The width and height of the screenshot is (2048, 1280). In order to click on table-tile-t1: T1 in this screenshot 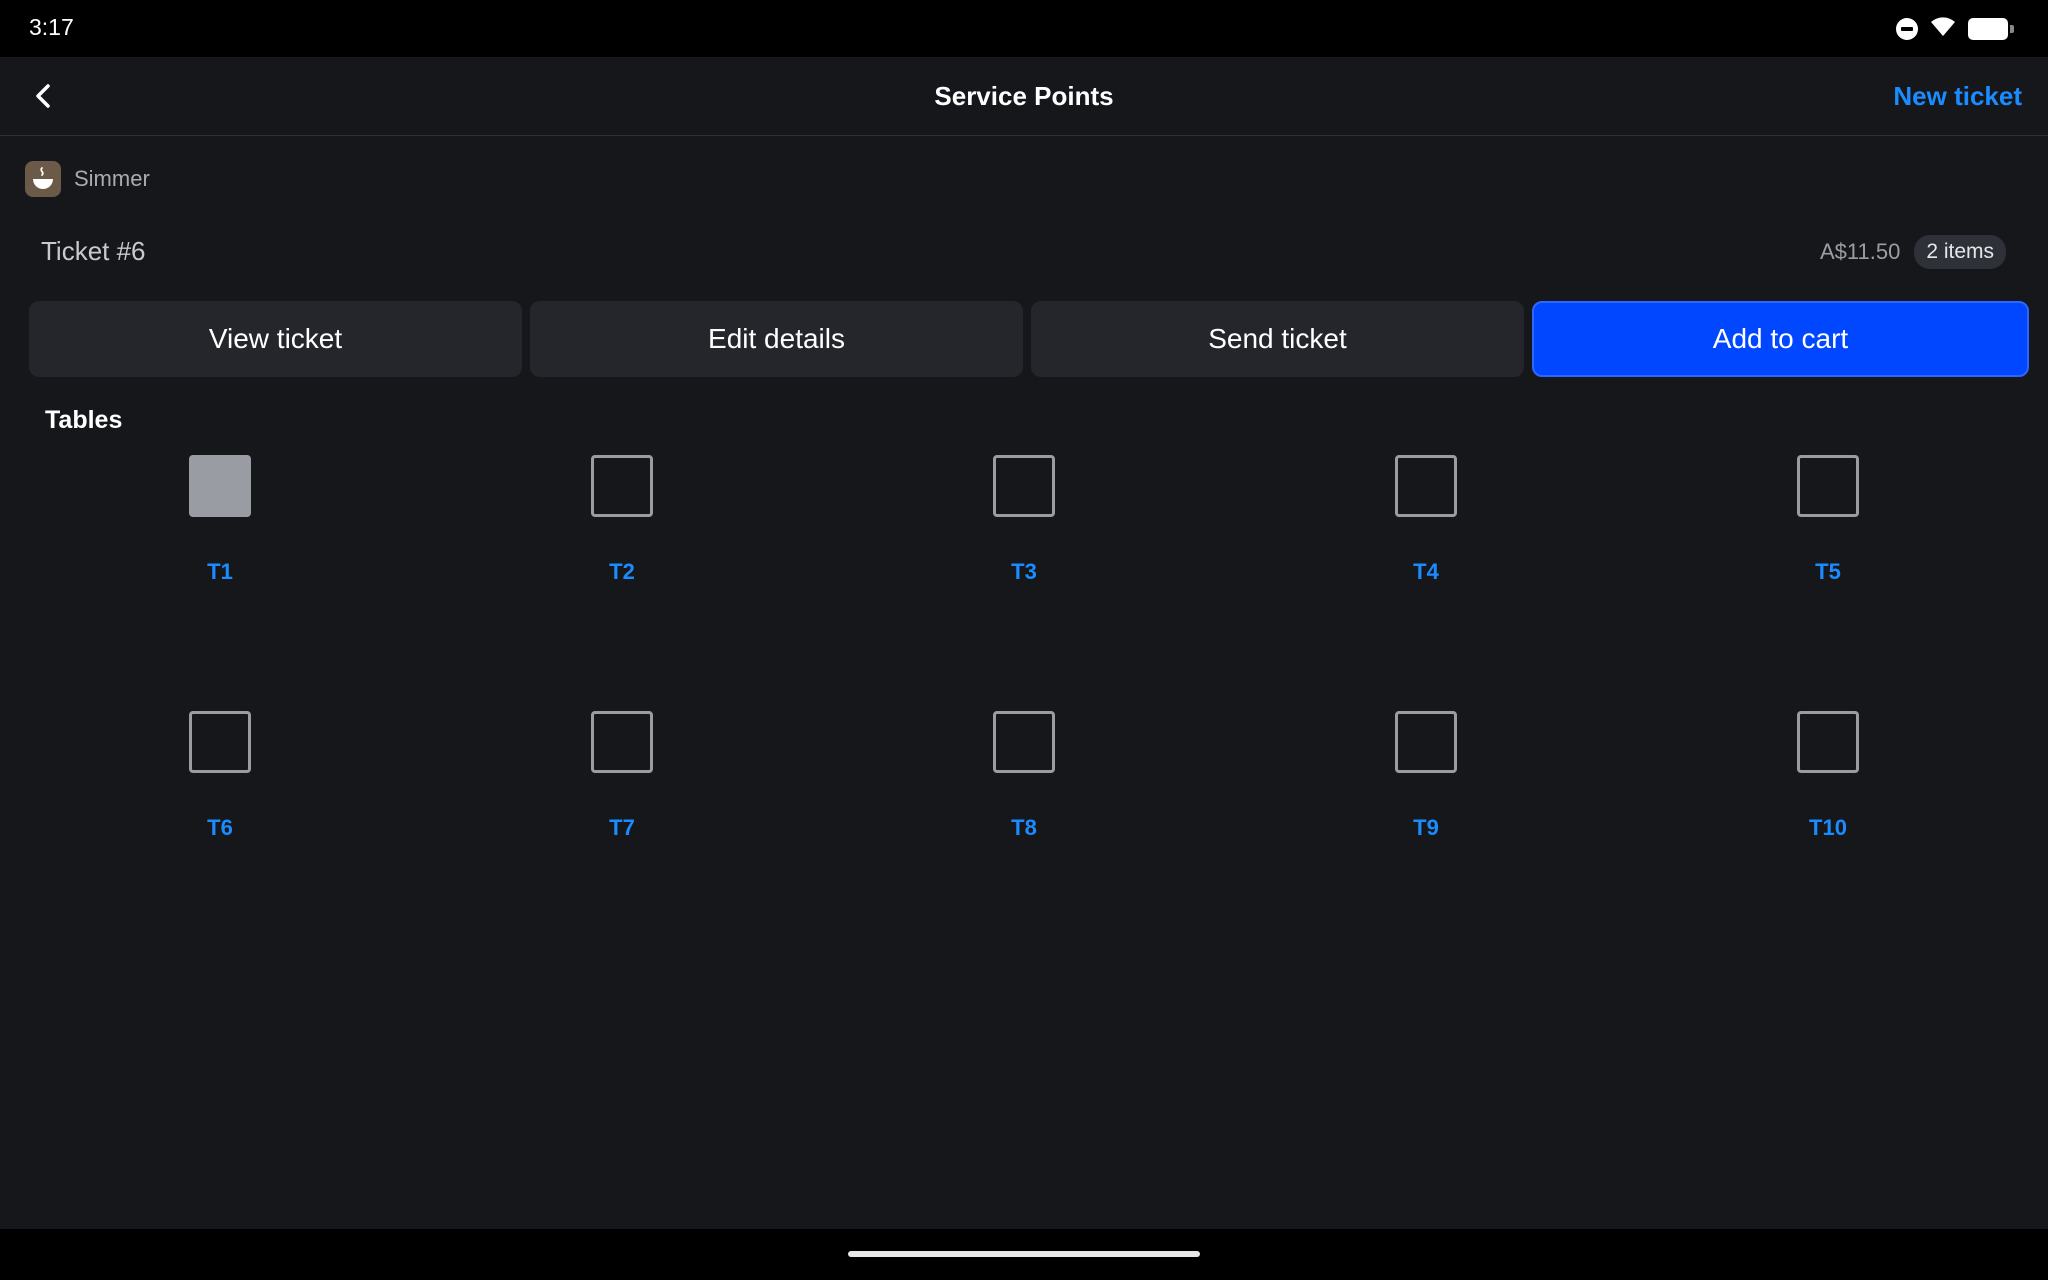, I will do `click(220, 583)`.